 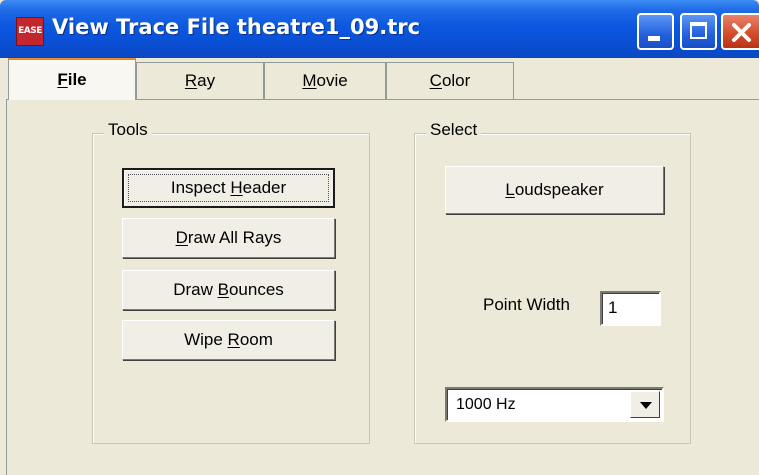 I want to click on close-icon, so click(x=741, y=32).